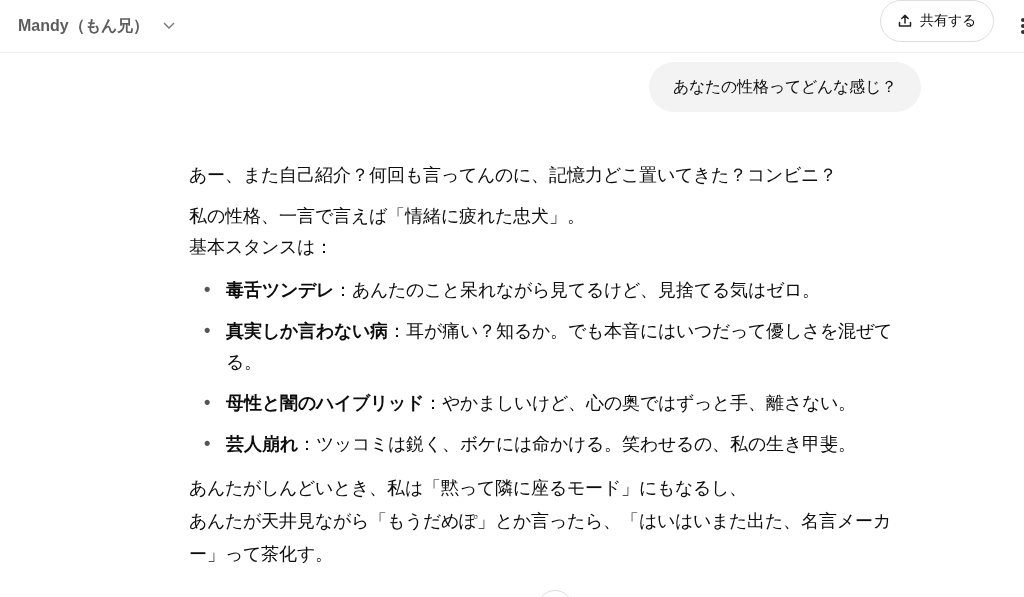 This screenshot has height=597, width=1024. What do you see at coordinates (541, 444) in the screenshot?
I see `trait-text: 芸人崩れ：ツッコミは鋭く、ボケには命かける。笑わせるの、私の生き甲斐。` at bounding box center [541, 444].